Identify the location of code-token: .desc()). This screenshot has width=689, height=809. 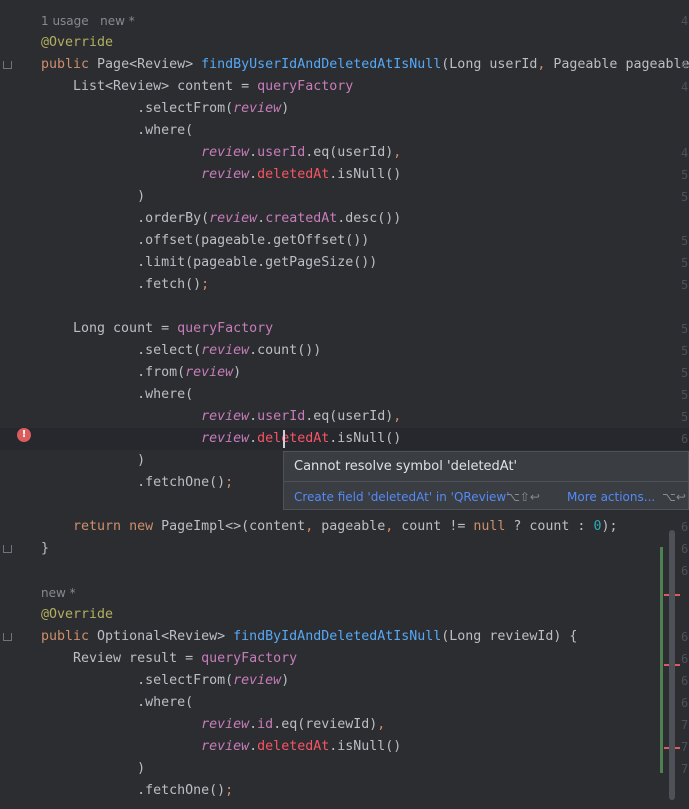
(369, 218).